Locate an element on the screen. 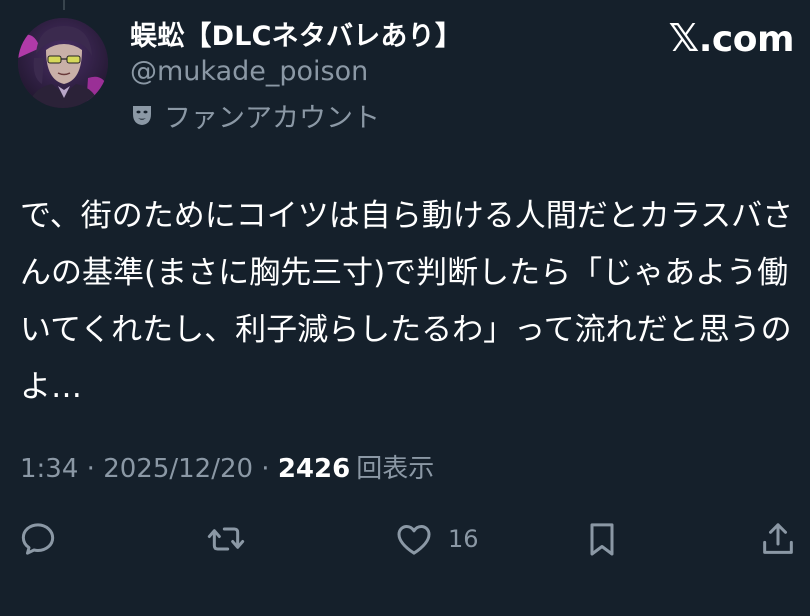  x-logo: 𝕏.com is located at coordinates (731, 38).